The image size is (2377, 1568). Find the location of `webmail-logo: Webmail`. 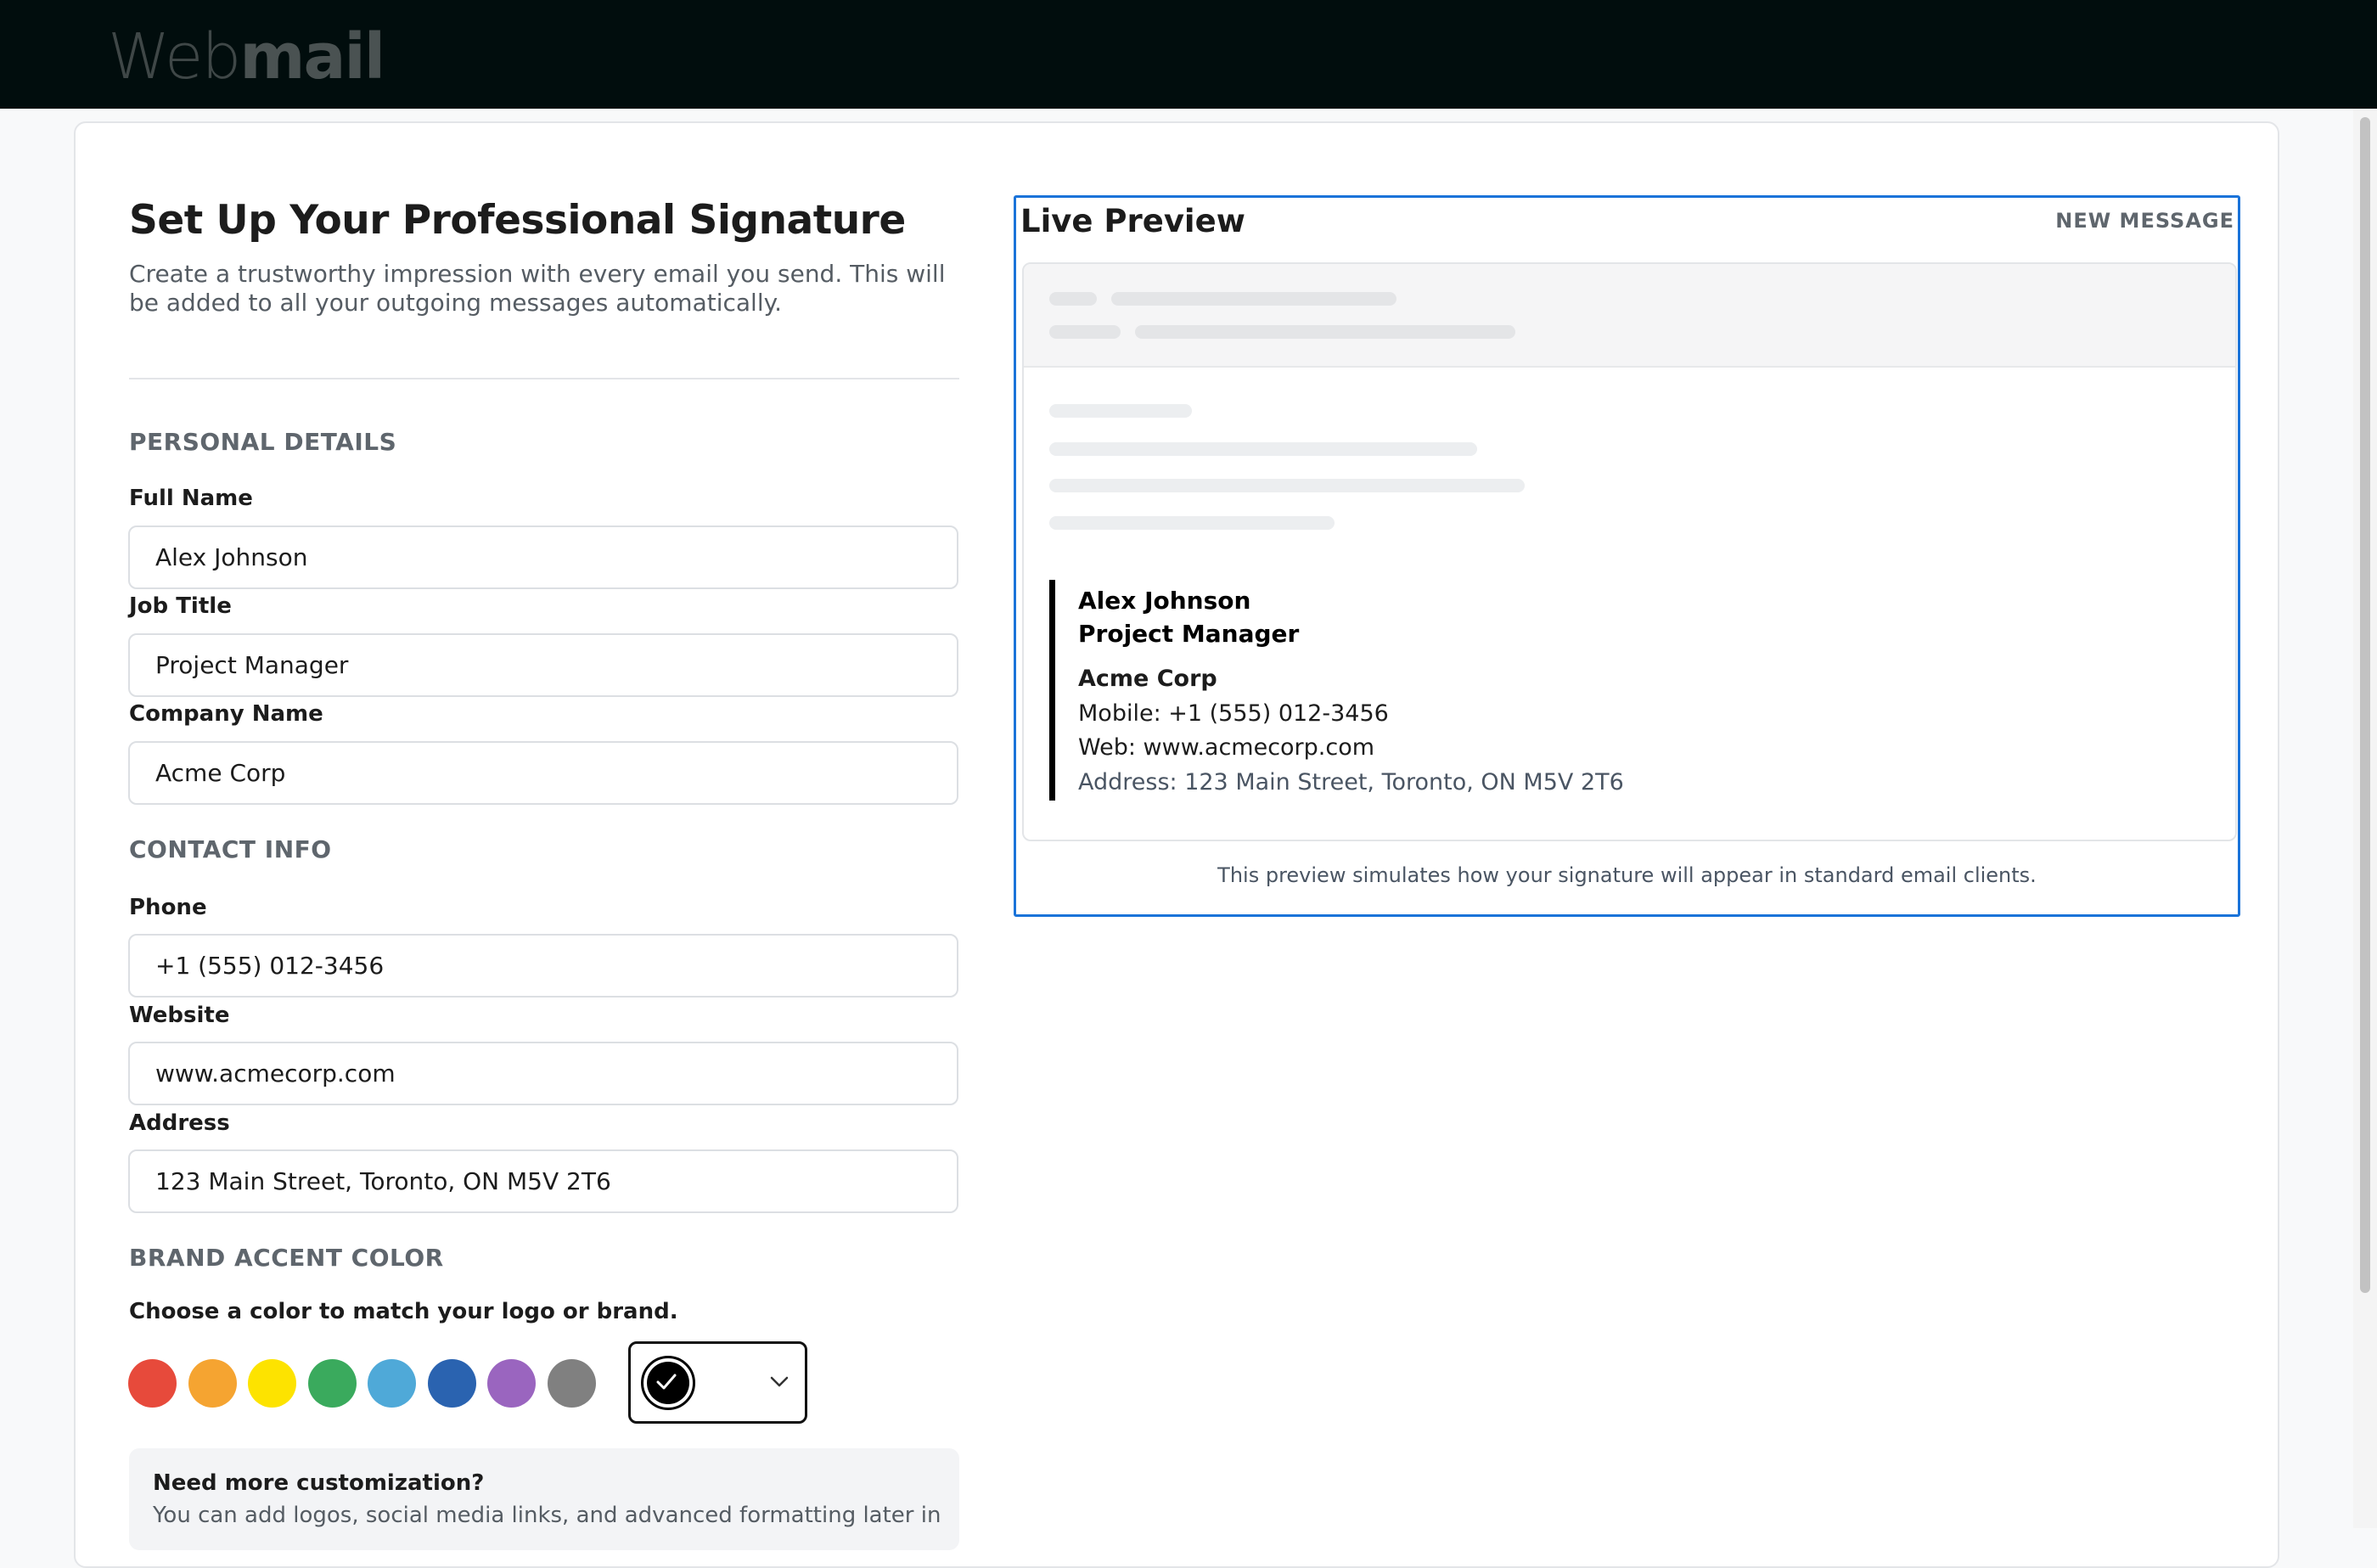

webmail-logo: Webmail is located at coordinates (247, 57).